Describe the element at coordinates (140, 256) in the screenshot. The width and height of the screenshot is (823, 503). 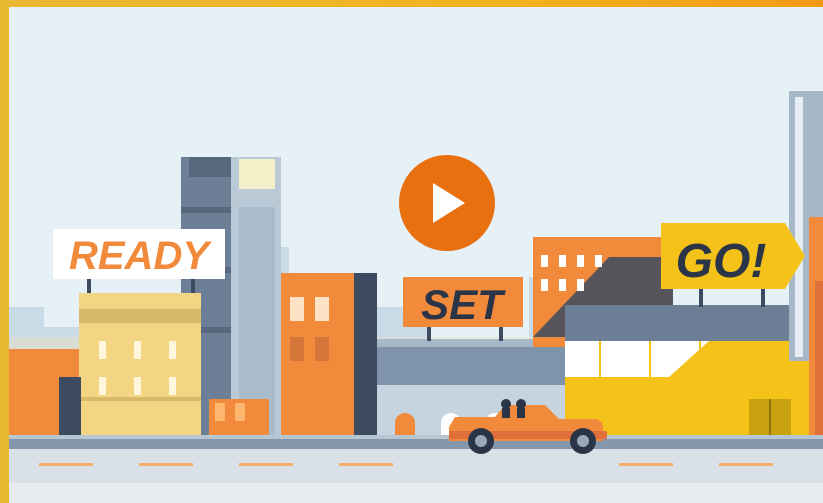
I see `sign-ready: READY` at that location.